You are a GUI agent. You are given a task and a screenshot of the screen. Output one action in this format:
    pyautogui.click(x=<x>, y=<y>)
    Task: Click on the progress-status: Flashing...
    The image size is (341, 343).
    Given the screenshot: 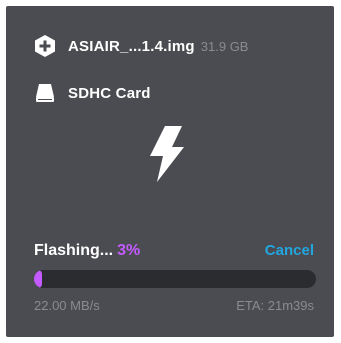 What is the action you would take?
    pyautogui.click(x=74, y=250)
    